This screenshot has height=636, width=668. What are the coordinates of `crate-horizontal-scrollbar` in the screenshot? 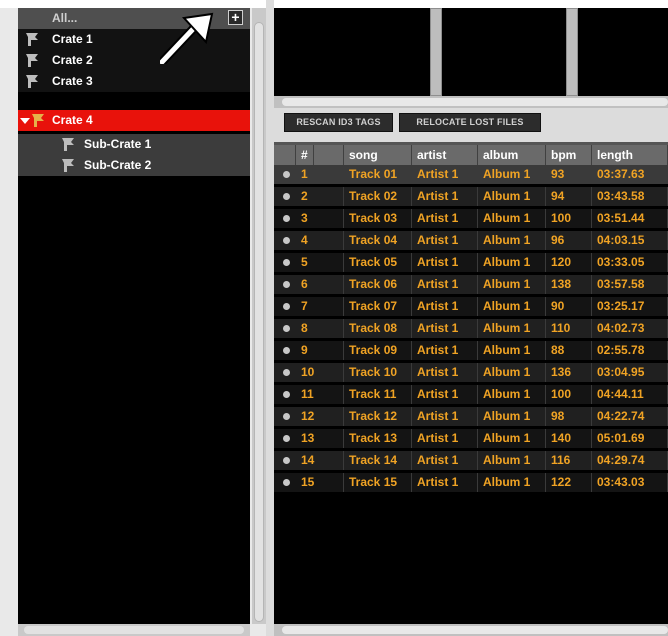 It's located at (134, 630).